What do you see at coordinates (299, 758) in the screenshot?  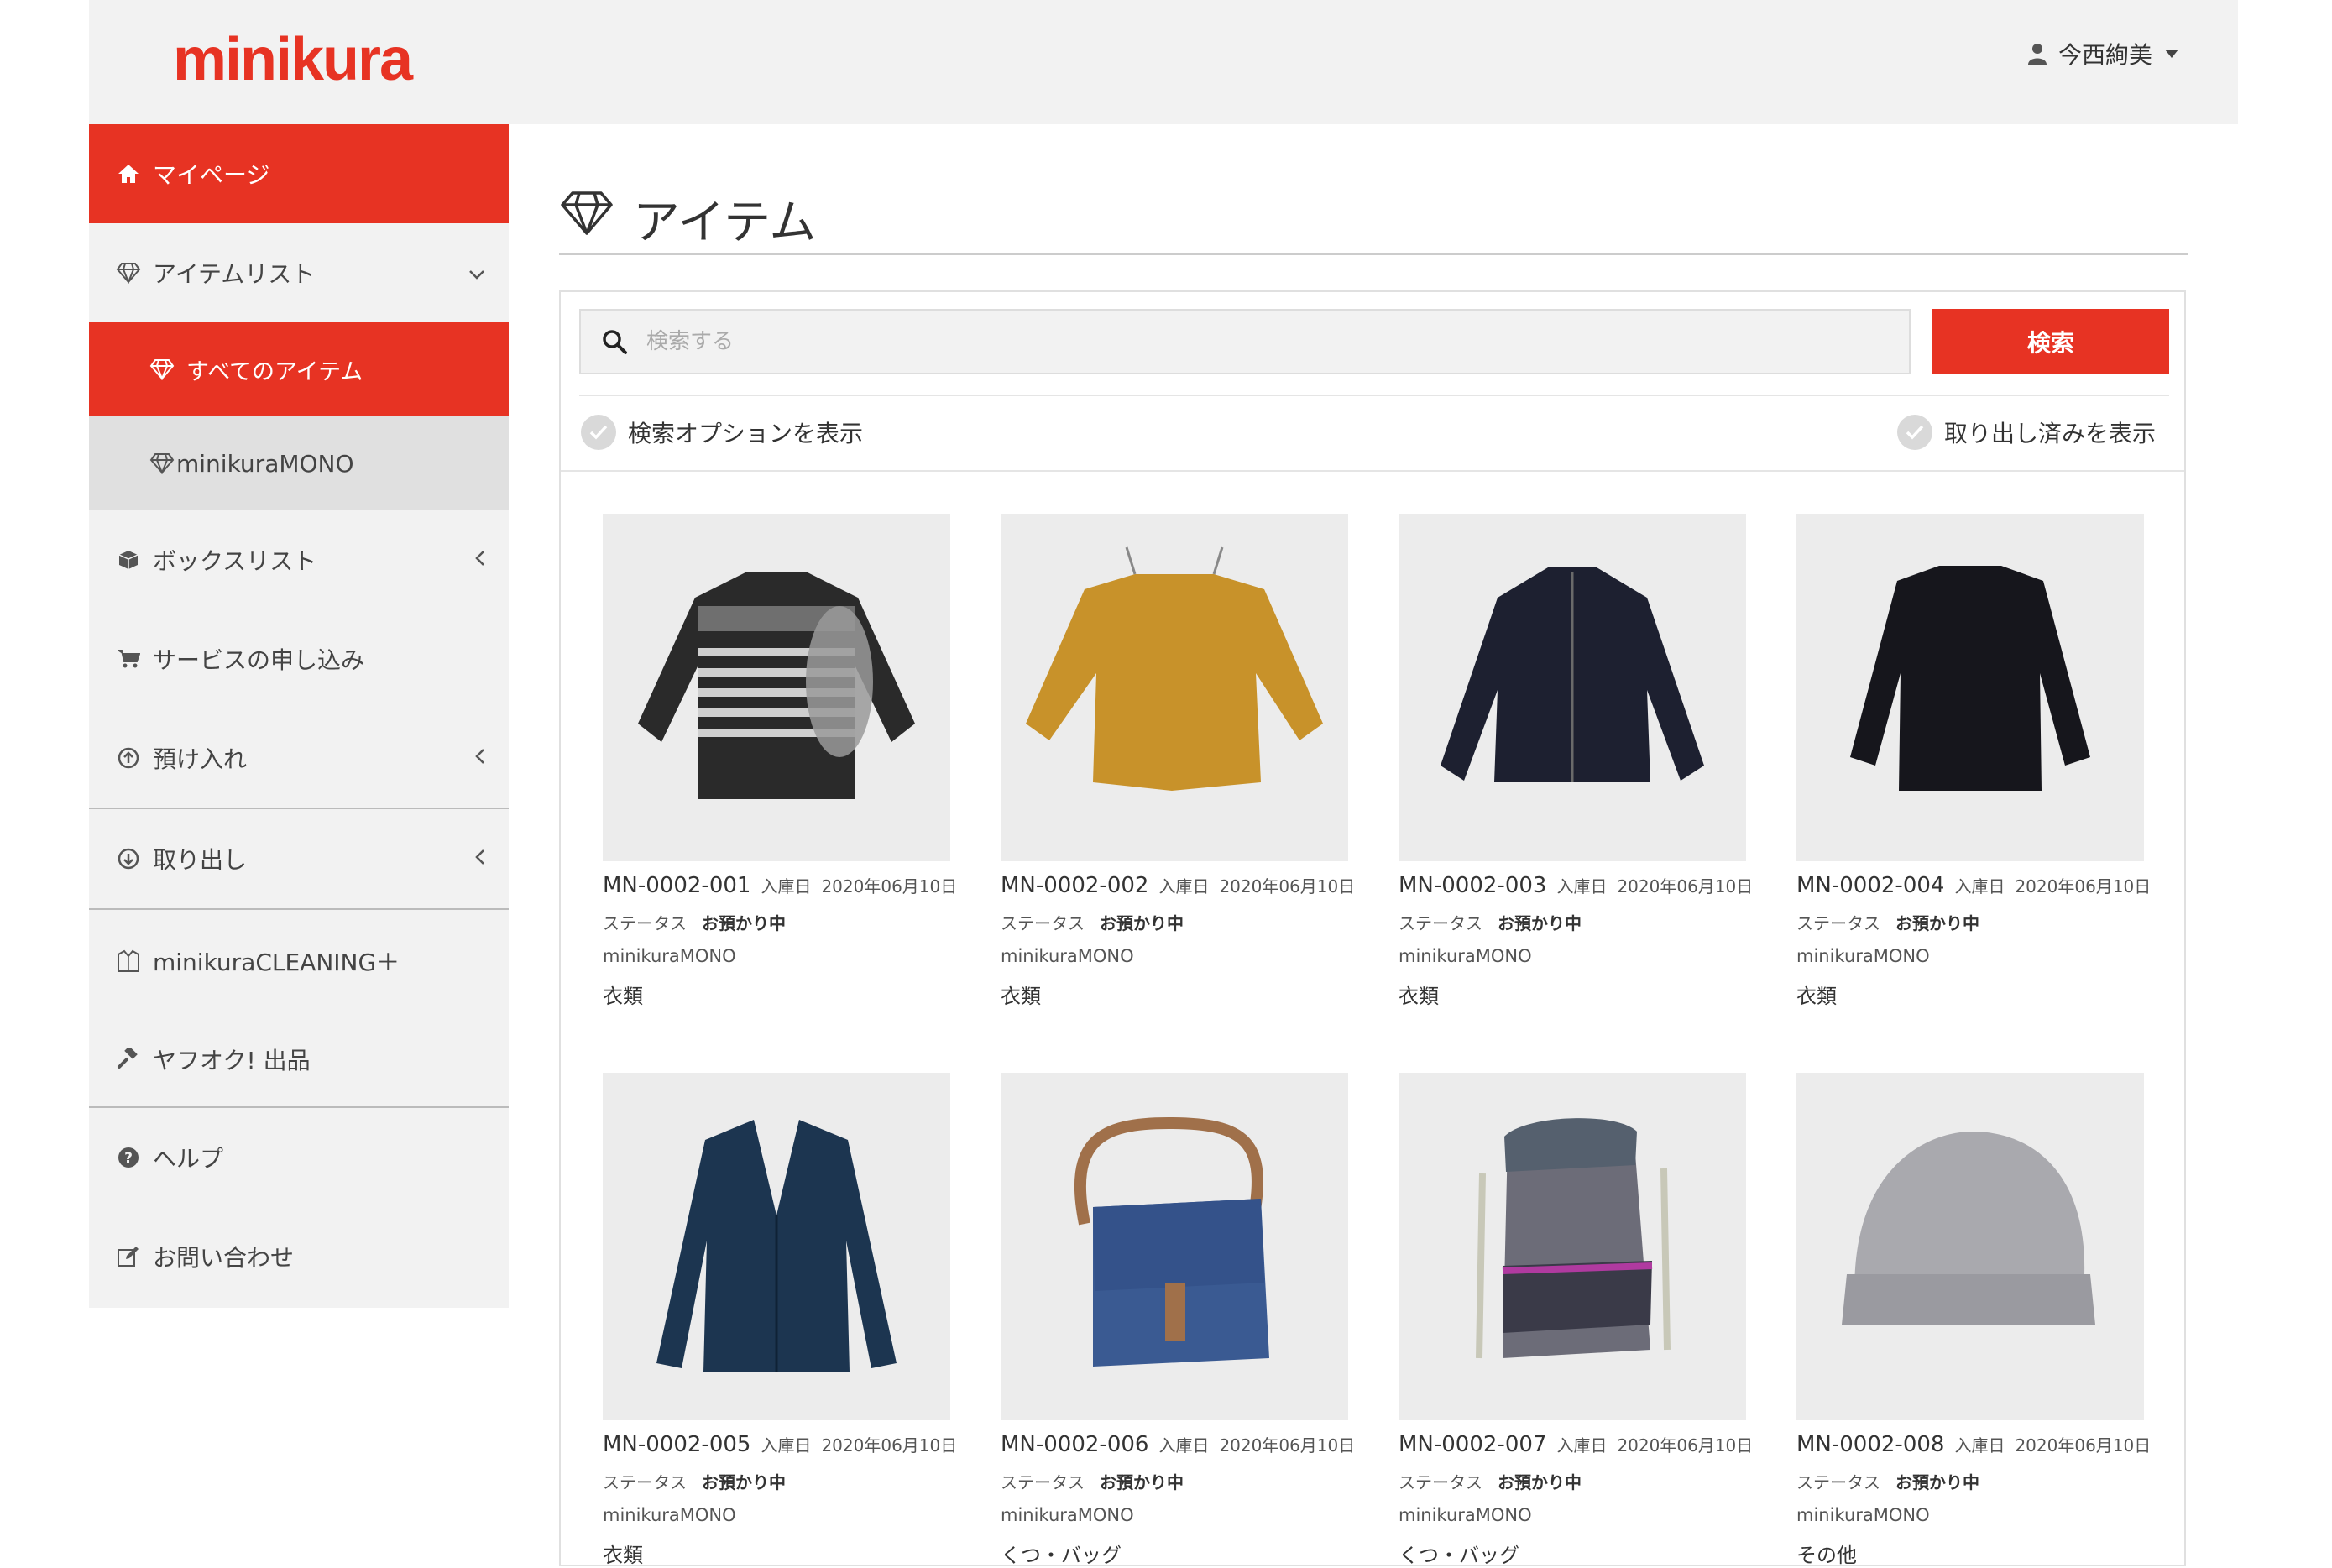 I see `sidebar-item-deposit: 預け入れ` at bounding box center [299, 758].